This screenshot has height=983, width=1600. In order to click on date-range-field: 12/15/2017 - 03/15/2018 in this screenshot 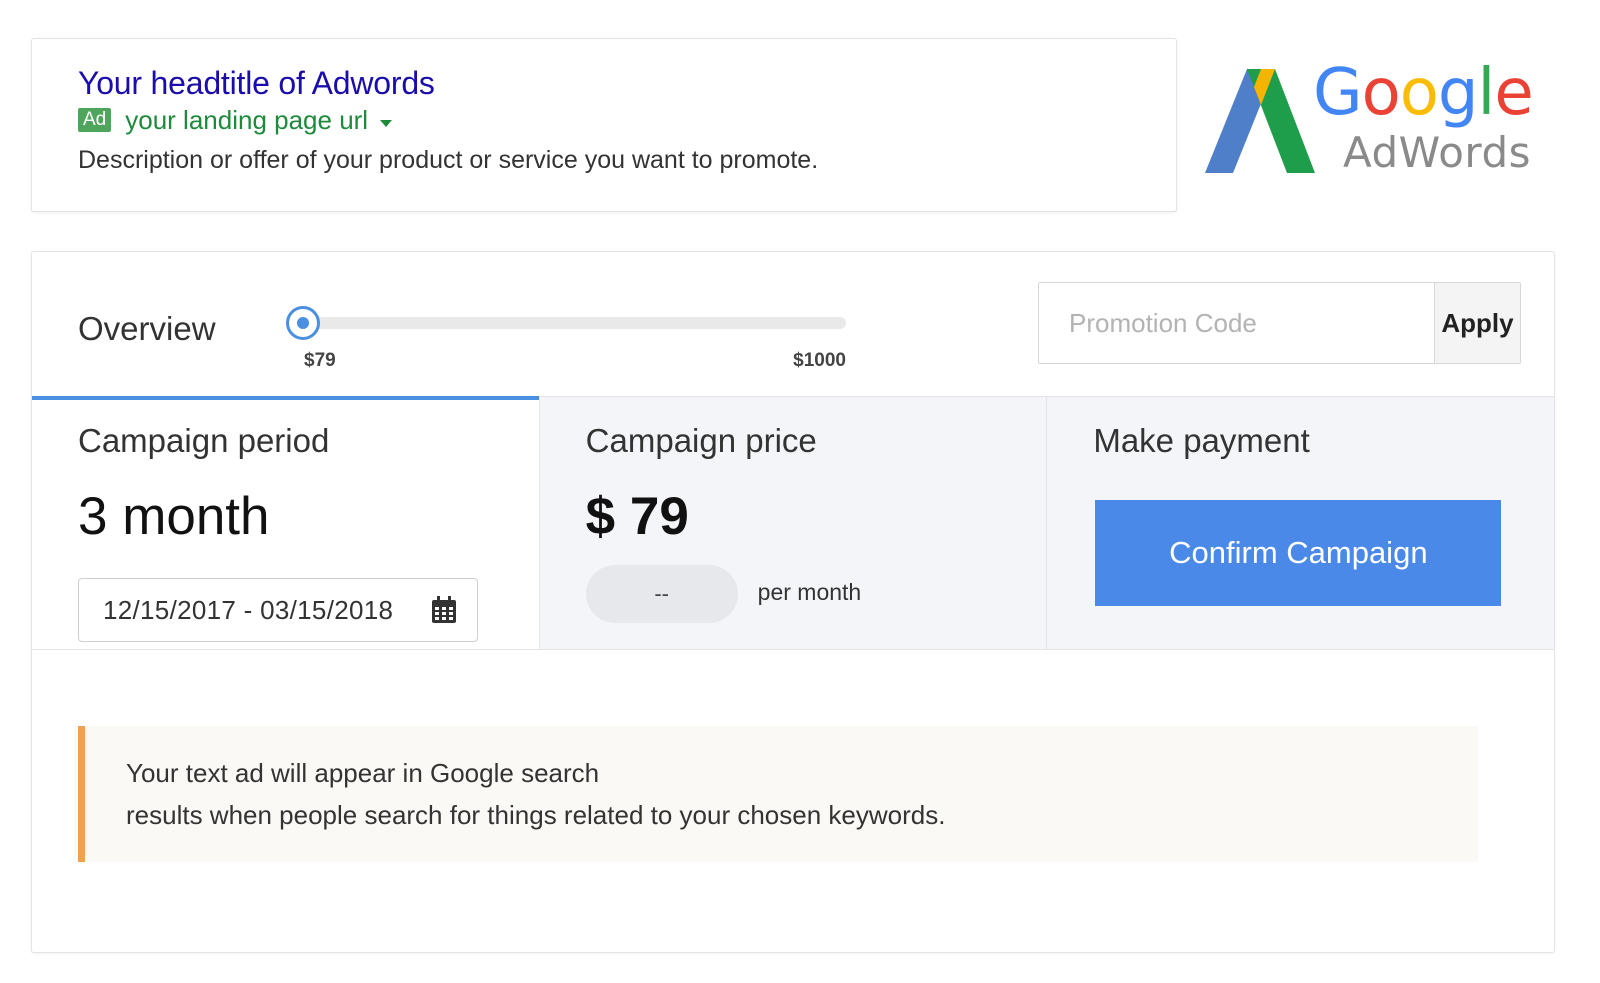, I will do `click(278, 610)`.